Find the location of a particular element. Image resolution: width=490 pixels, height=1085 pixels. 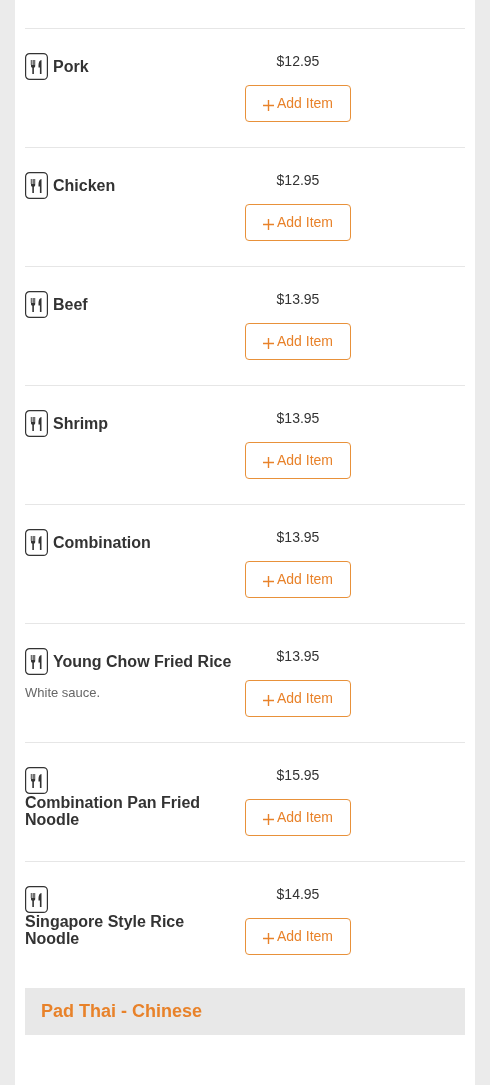

price: $15.95 is located at coordinates (298, 775).